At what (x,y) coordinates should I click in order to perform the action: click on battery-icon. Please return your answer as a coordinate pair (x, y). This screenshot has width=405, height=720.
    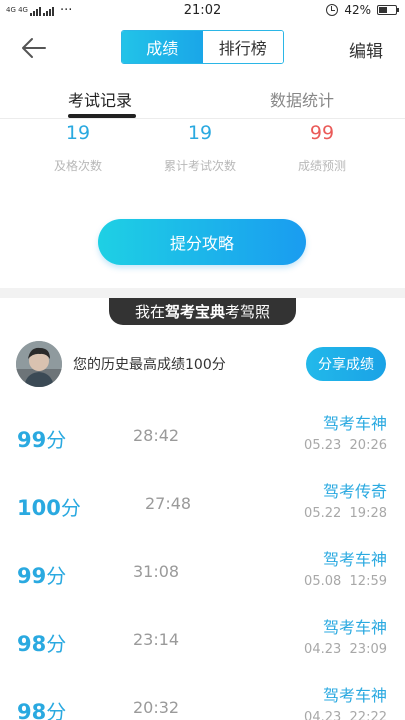
    Looking at the image, I should click on (388, 10).